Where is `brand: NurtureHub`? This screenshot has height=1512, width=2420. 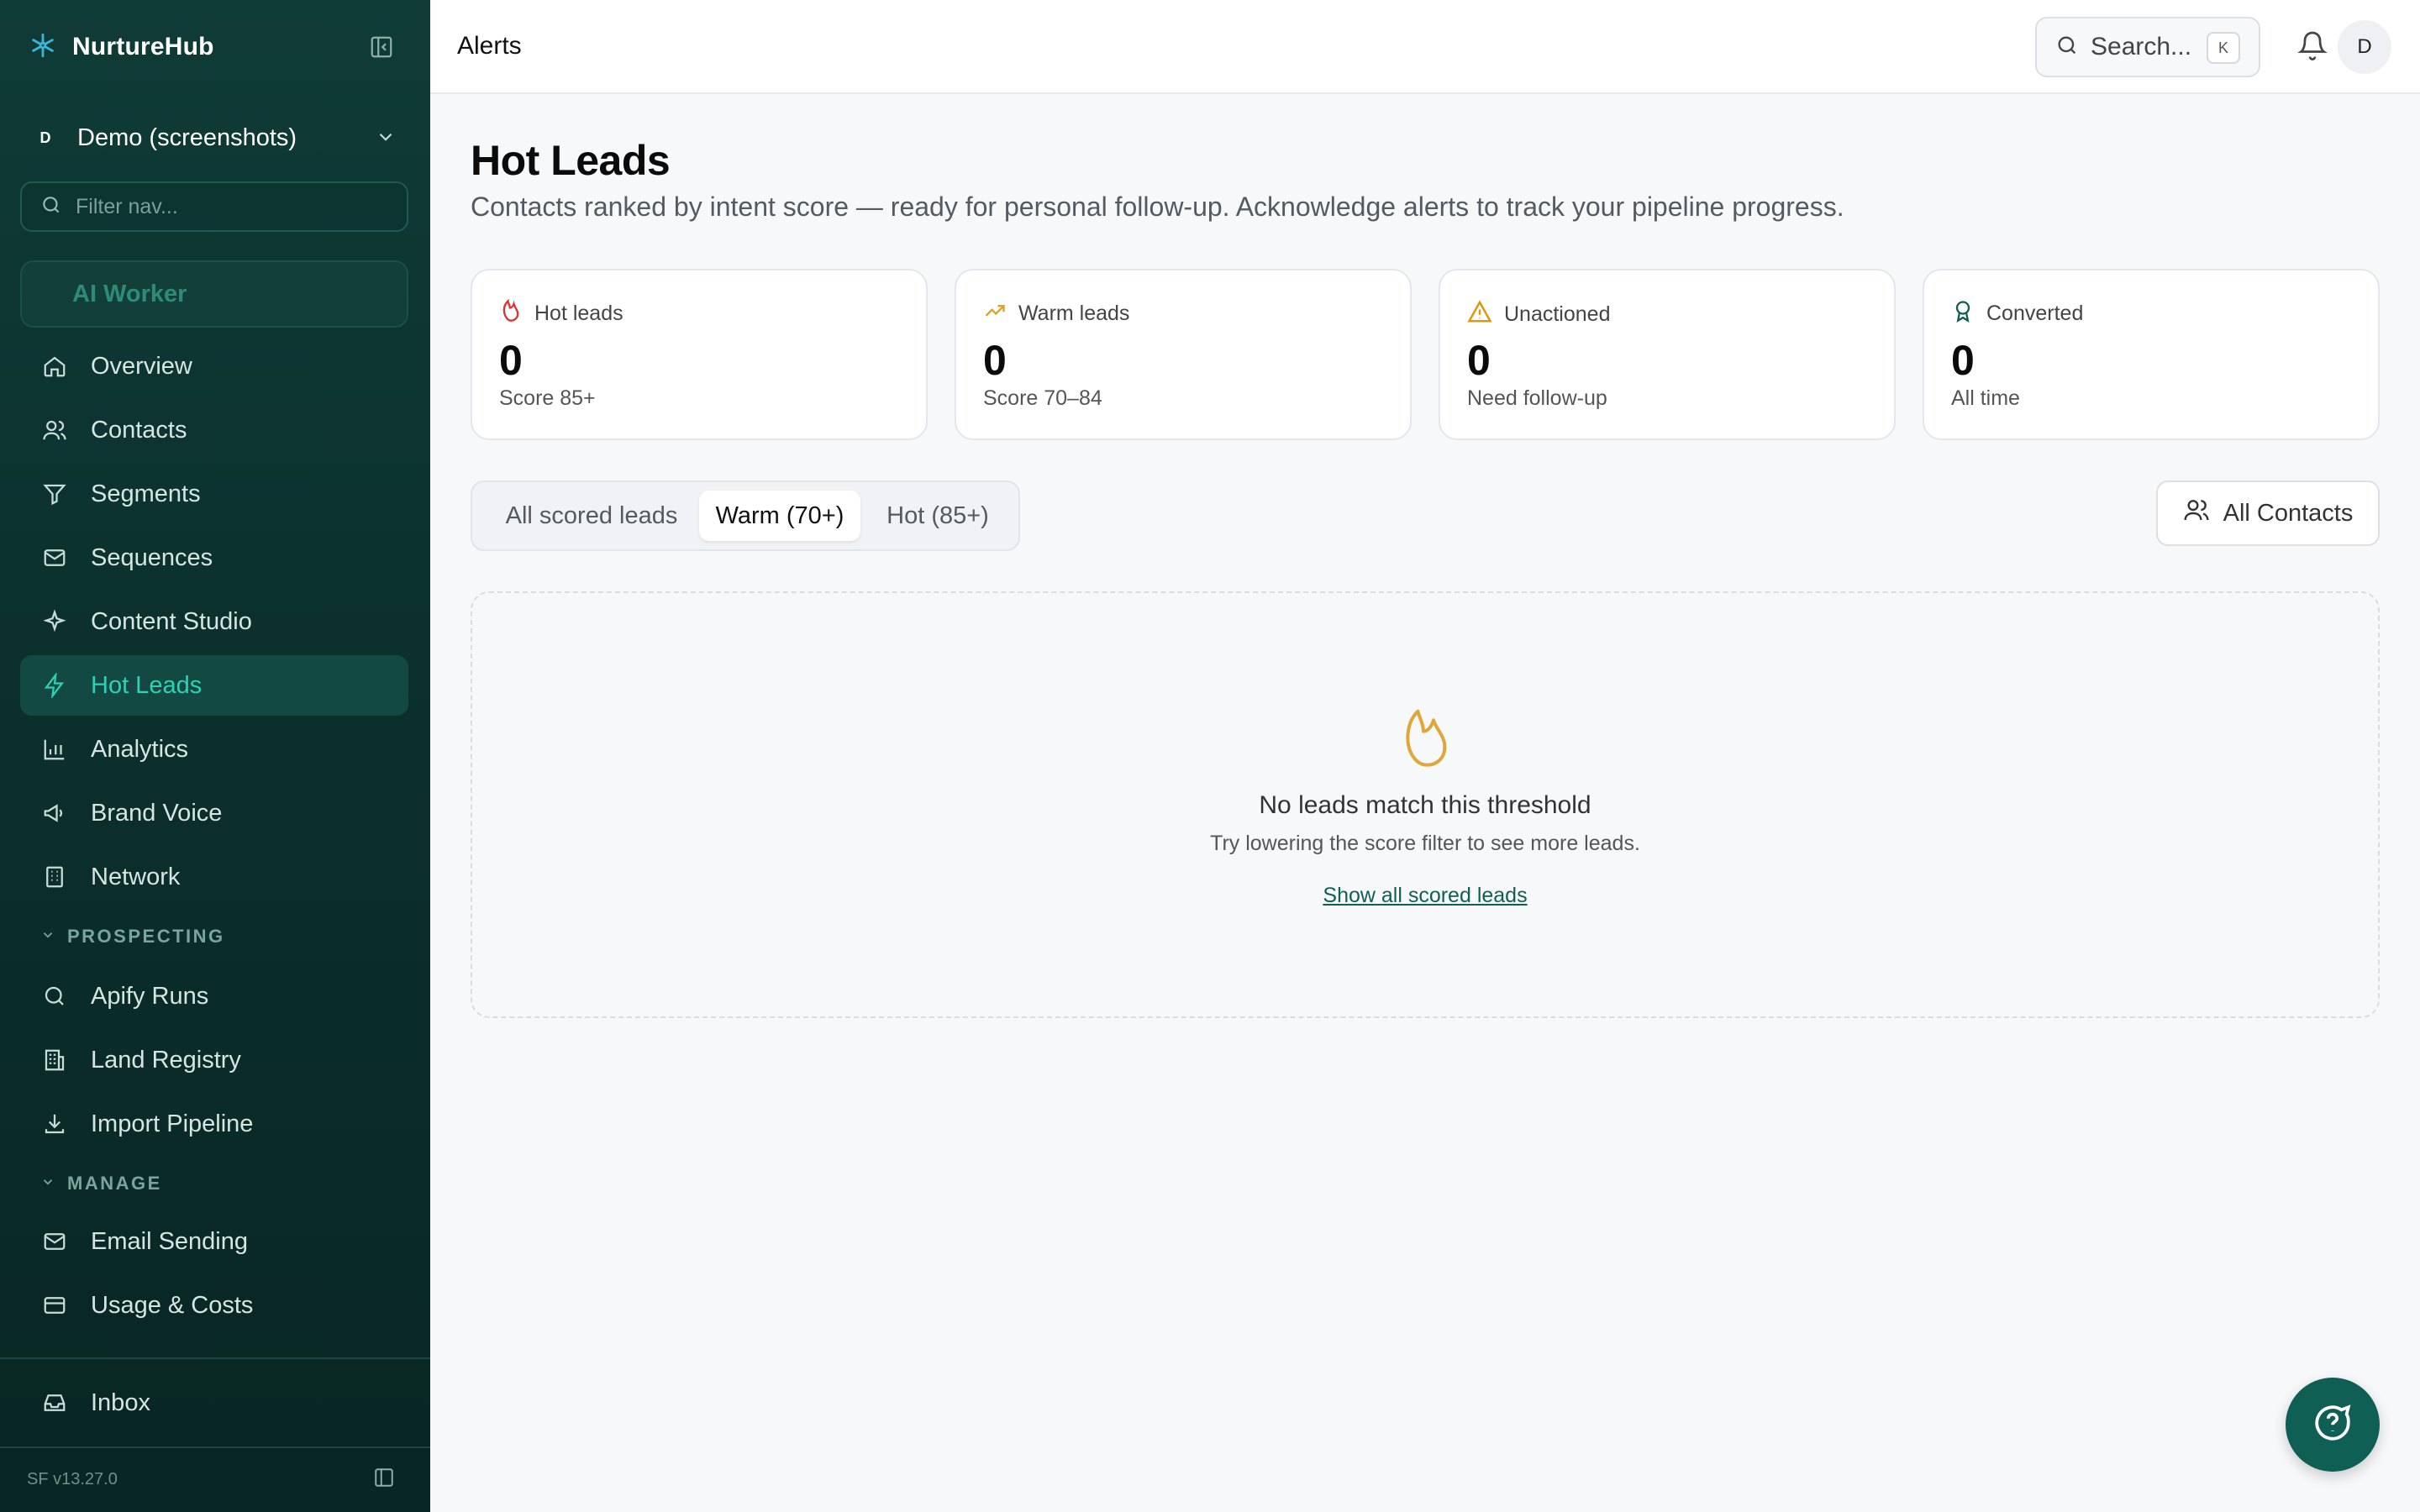
brand: NurtureHub is located at coordinates (121, 47).